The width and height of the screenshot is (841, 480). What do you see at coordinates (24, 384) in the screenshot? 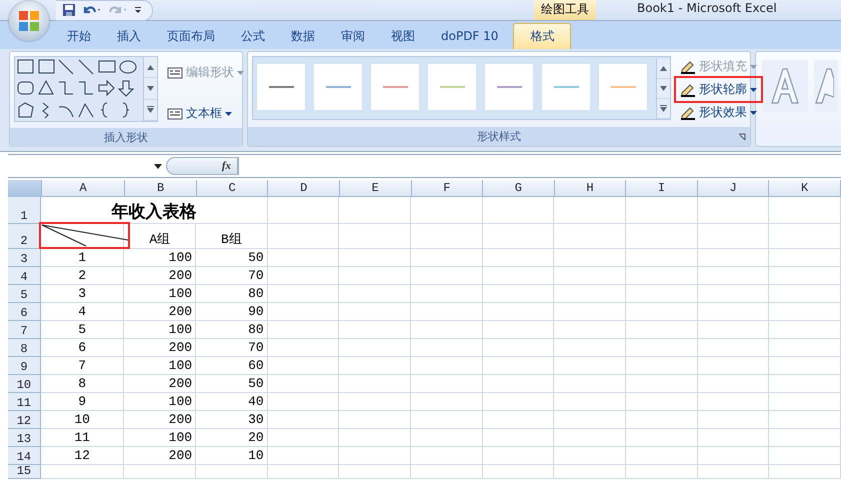
I see `row-header: 10` at bounding box center [24, 384].